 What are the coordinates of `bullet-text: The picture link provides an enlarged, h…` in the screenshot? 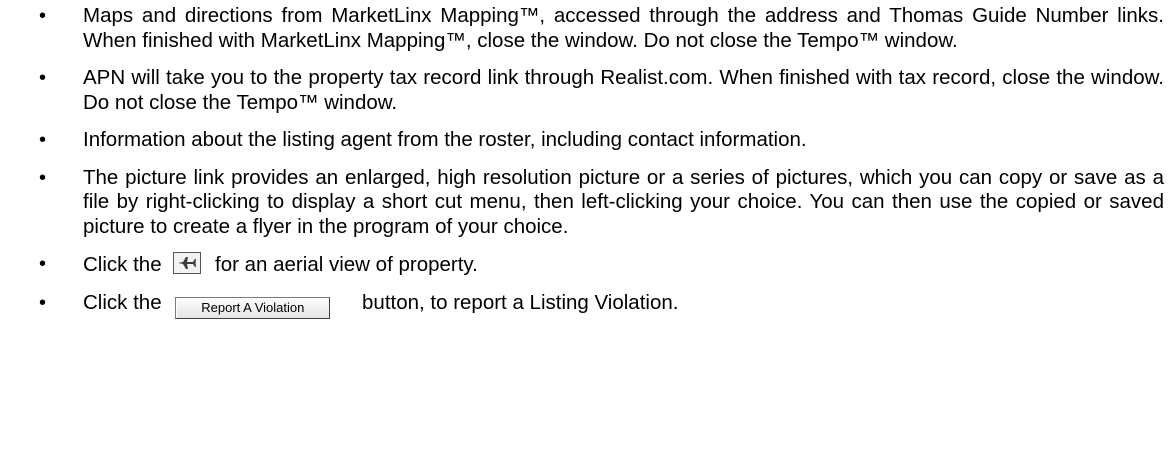 It's located at (623, 201).